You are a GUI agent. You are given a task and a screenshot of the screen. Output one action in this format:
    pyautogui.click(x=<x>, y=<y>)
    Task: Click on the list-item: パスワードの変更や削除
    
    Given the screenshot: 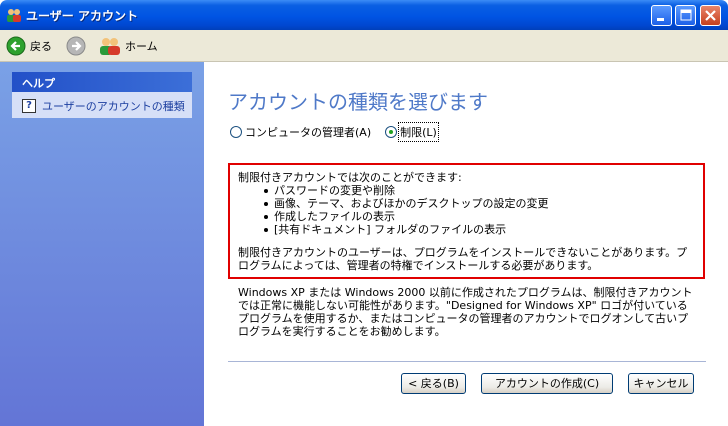 What is the action you would take?
    pyautogui.click(x=479, y=190)
    